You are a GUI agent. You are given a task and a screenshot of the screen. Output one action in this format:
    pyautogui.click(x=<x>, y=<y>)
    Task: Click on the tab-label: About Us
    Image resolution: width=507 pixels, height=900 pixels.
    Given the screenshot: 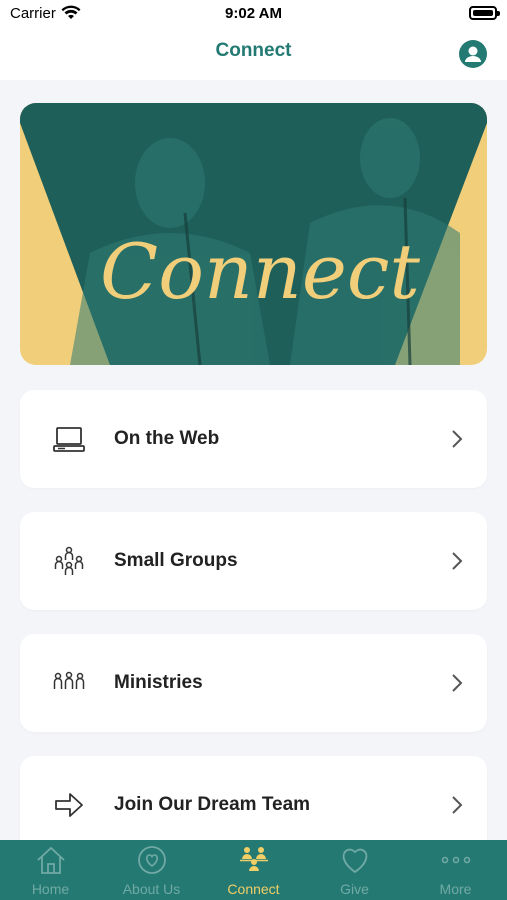 What is the action you would take?
    pyautogui.click(x=151, y=889)
    